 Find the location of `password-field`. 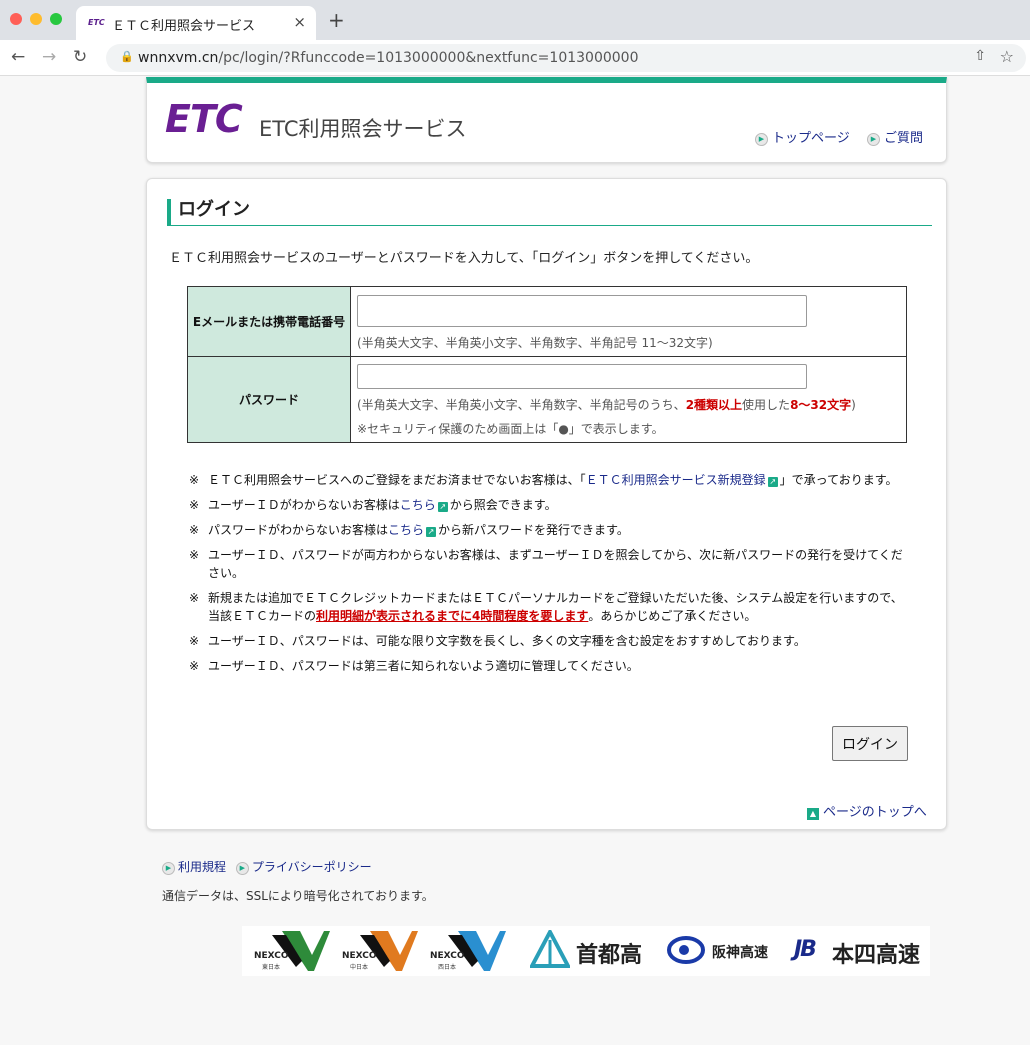

password-field is located at coordinates (582, 376).